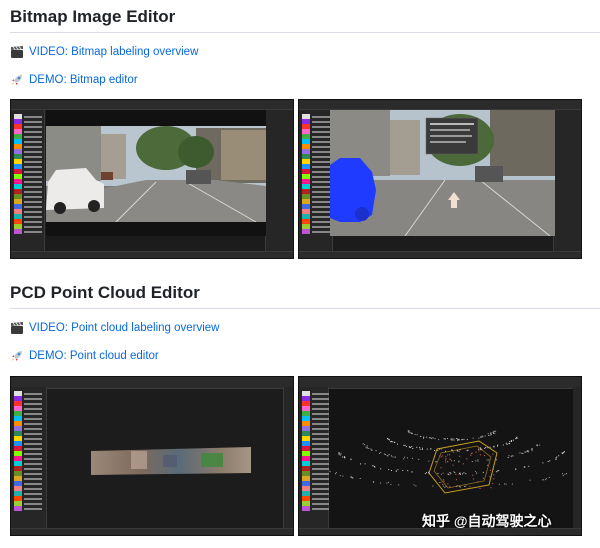 This screenshot has height=548, width=600. I want to click on tools-panel, so click(288, 457).